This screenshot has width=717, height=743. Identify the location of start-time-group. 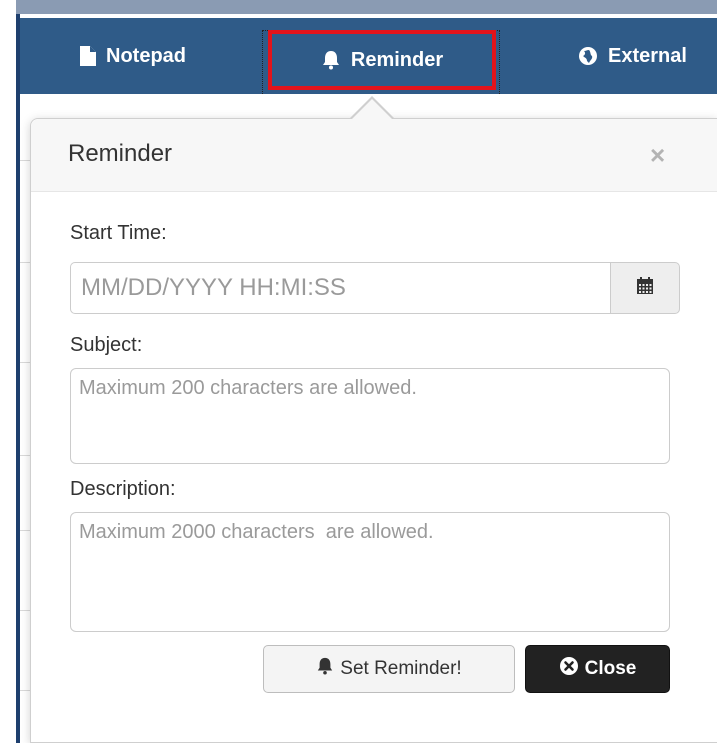
(375, 288).